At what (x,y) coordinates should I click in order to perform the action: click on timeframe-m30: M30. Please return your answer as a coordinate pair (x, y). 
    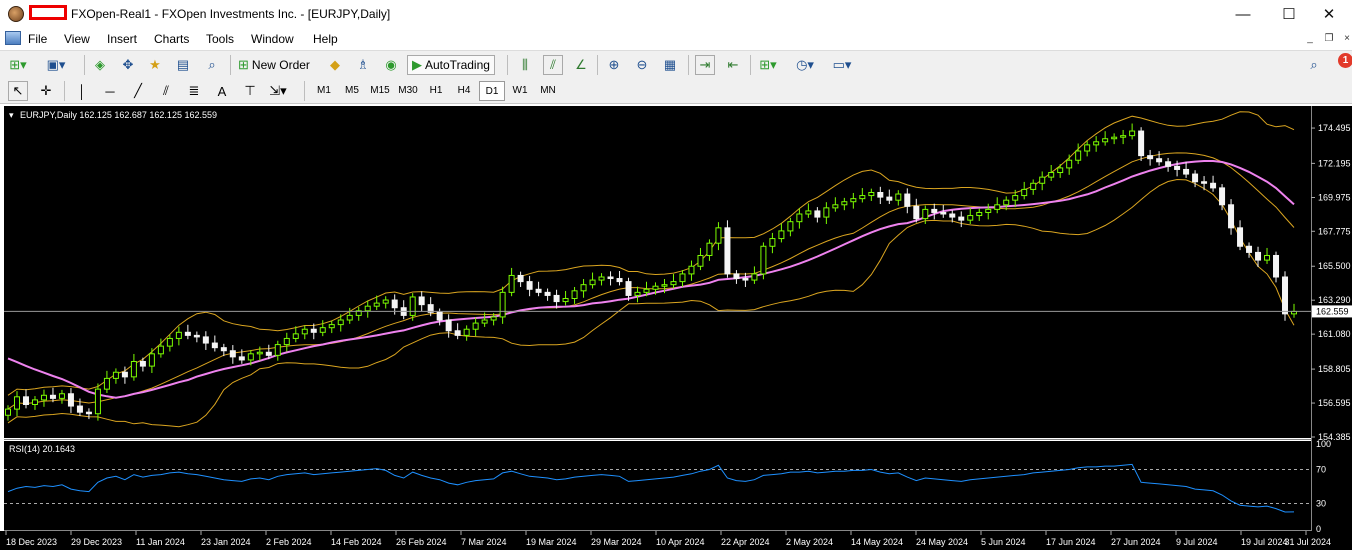
    Looking at the image, I should click on (408, 91).